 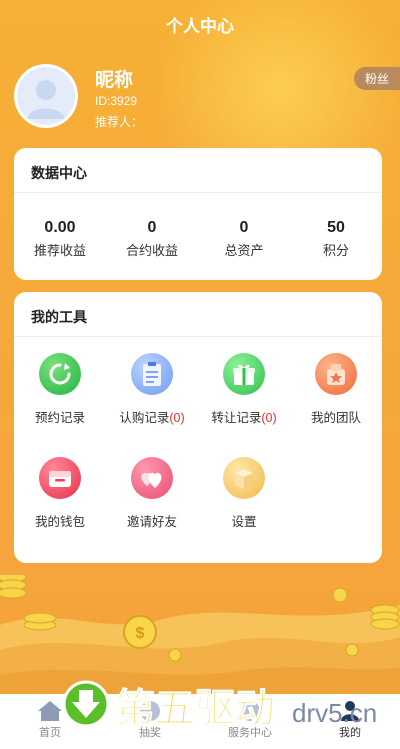 I want to click on stat-contract-income: 0 合约收益, so click(x=152, y=238).